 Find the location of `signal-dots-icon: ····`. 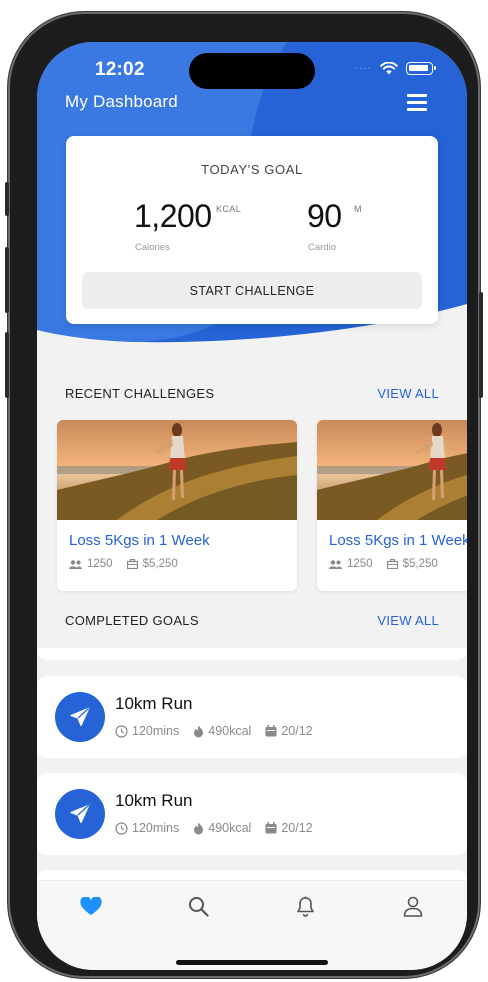

signal-dots-icon: ···· is located at coordinates (363, 68).